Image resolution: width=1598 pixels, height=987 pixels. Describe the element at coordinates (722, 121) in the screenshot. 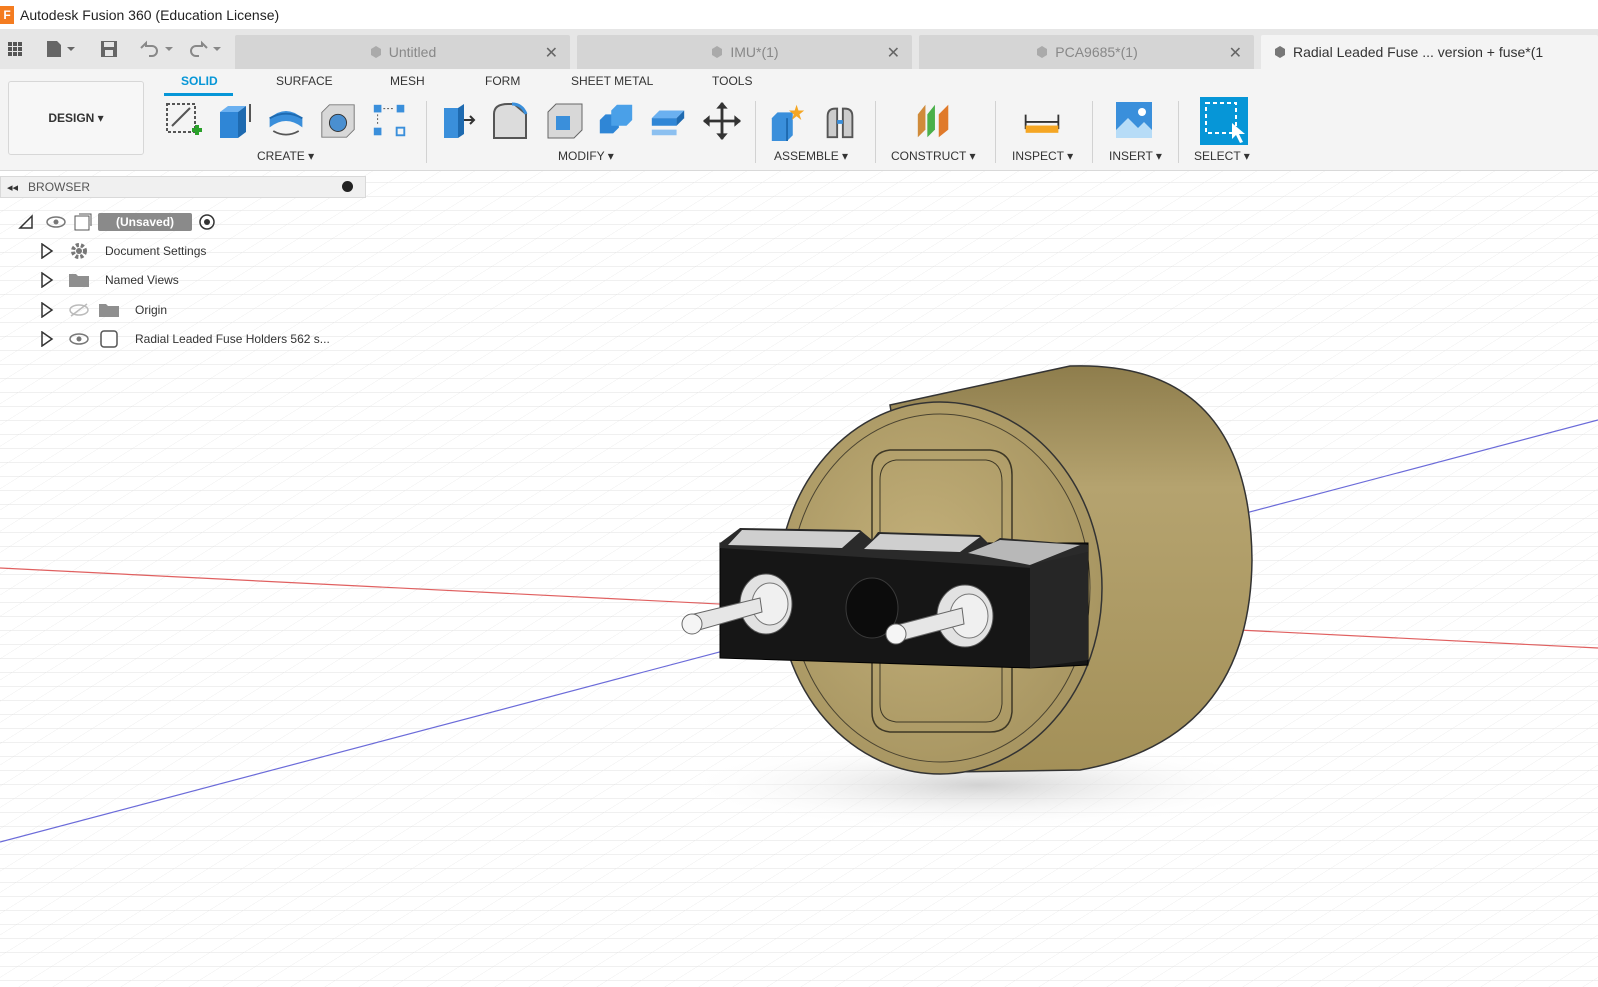

I see `move-icon` at that location.